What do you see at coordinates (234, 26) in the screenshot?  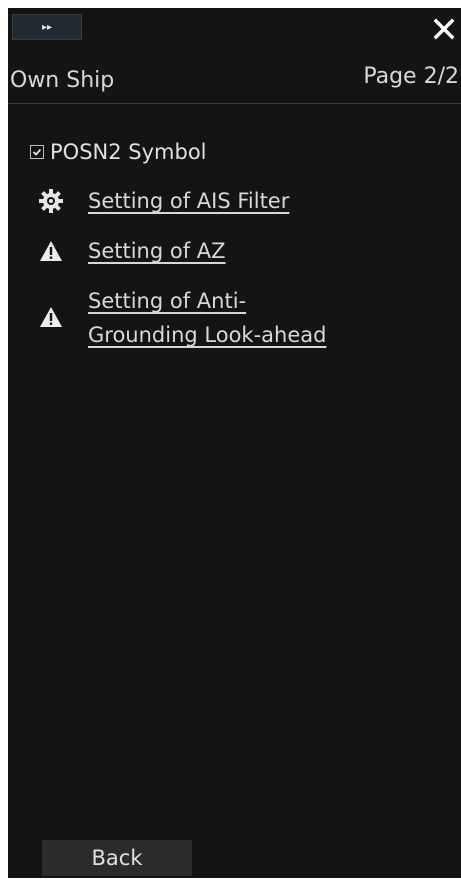 I see `top-bar: ▸▸` at bounding box center [234, 26].